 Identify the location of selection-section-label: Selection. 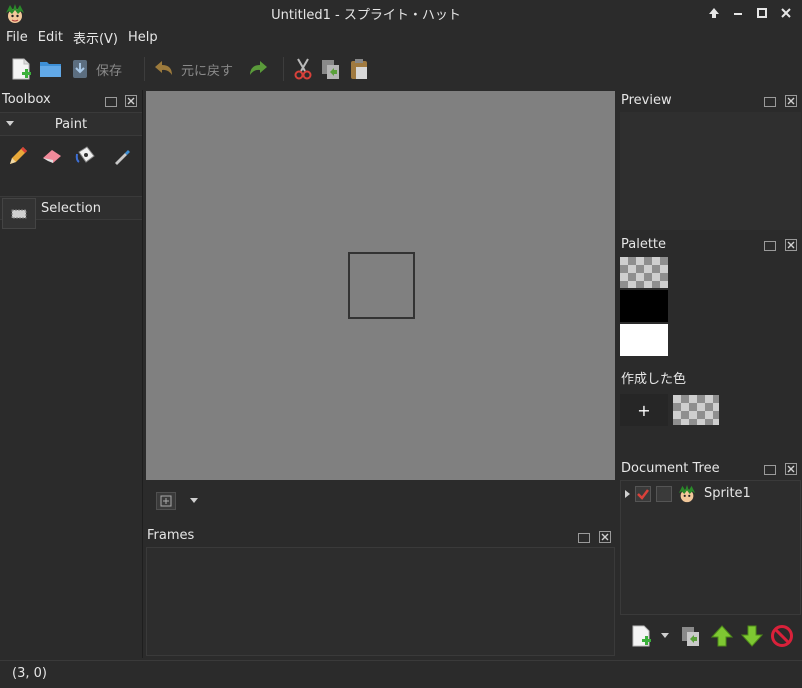
(71, 208).